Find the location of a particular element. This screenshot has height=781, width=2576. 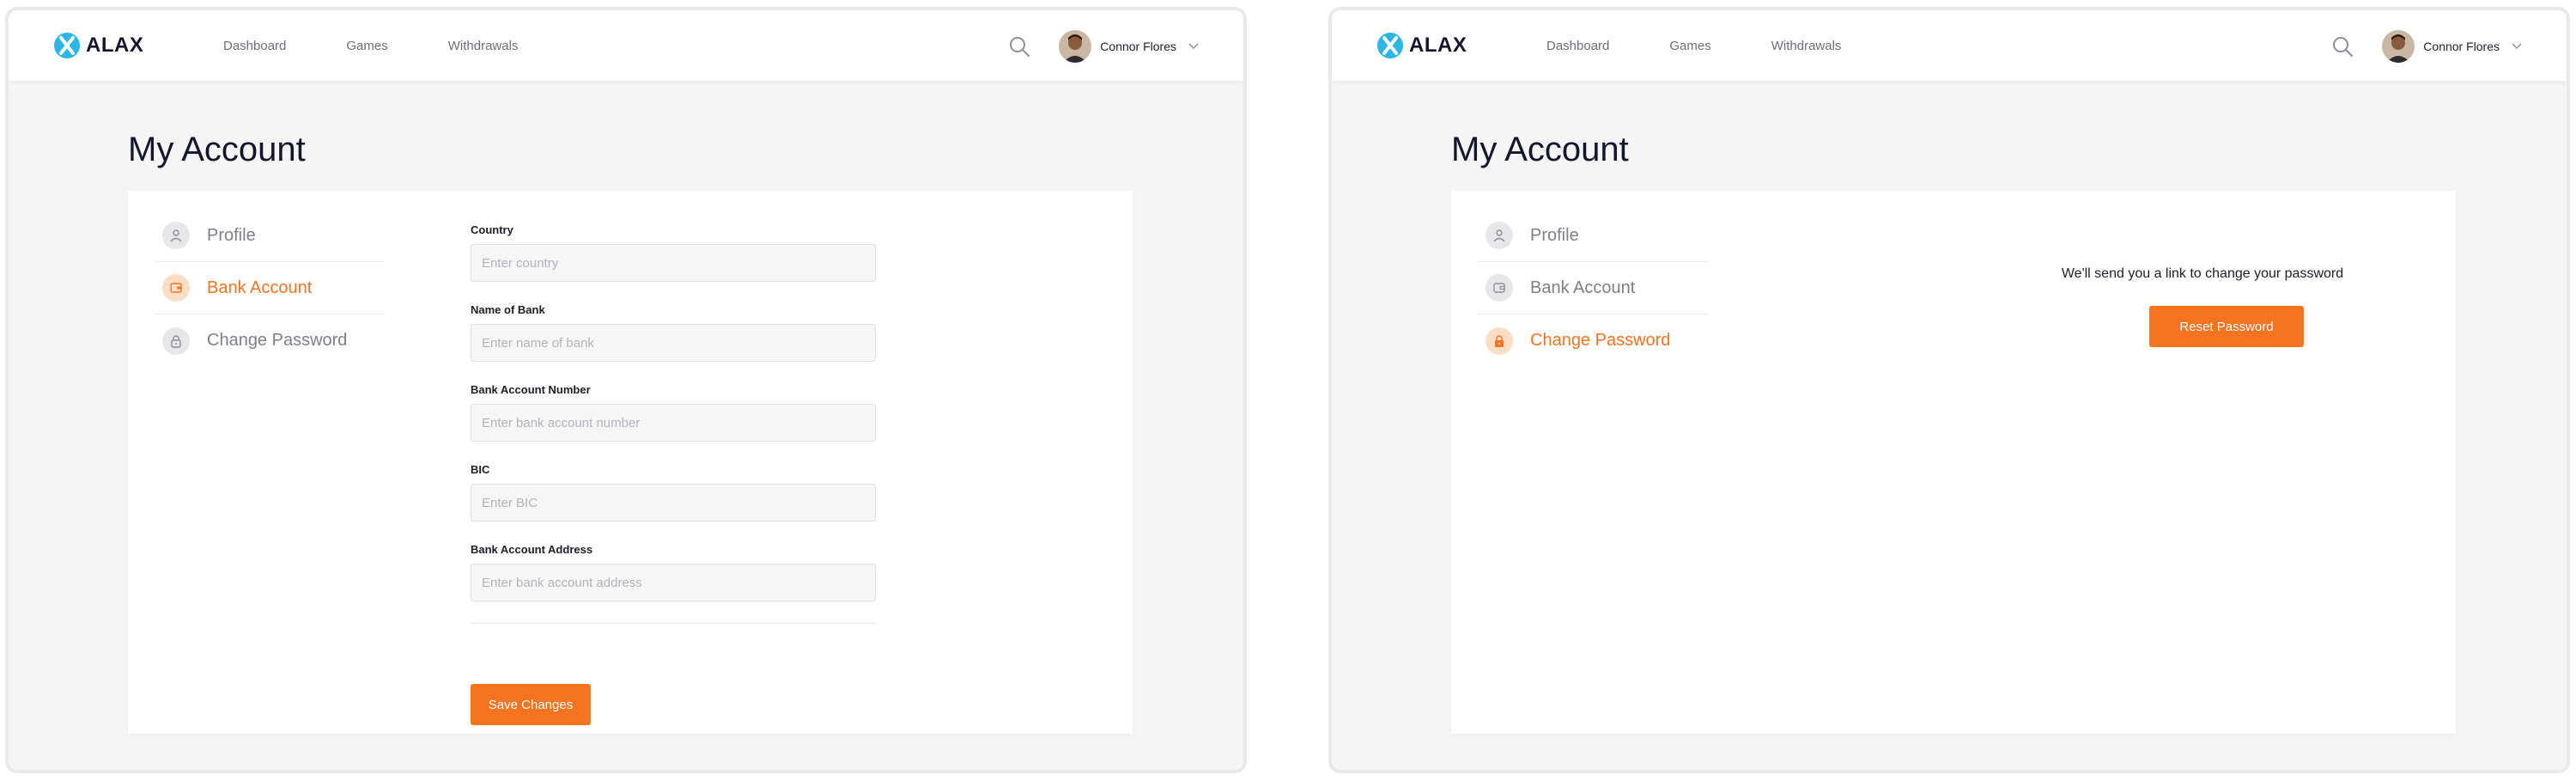

field-account-address: Bank Account Address is located at coordinates (673, 572).